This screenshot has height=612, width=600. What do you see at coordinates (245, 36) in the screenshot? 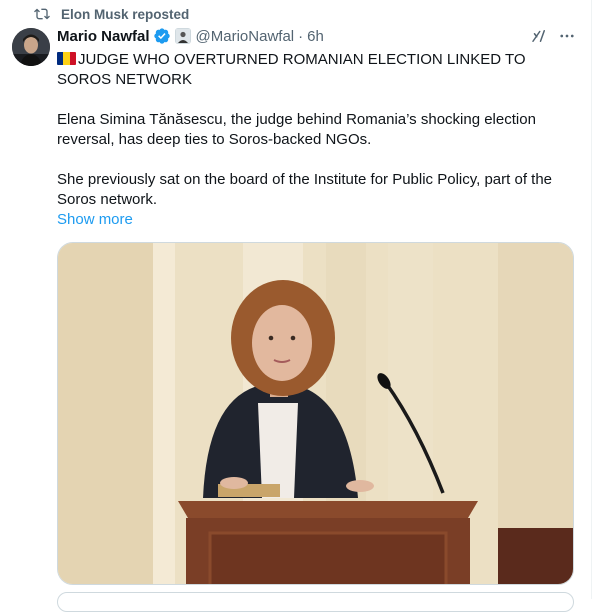
I see `author-handle: @MarioNawfal` at bounding box center [245, 36].